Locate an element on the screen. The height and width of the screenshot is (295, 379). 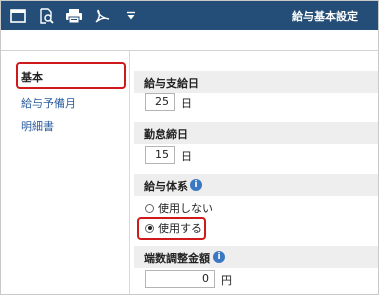
dropdown-icon is located at coordinates (131, 16).